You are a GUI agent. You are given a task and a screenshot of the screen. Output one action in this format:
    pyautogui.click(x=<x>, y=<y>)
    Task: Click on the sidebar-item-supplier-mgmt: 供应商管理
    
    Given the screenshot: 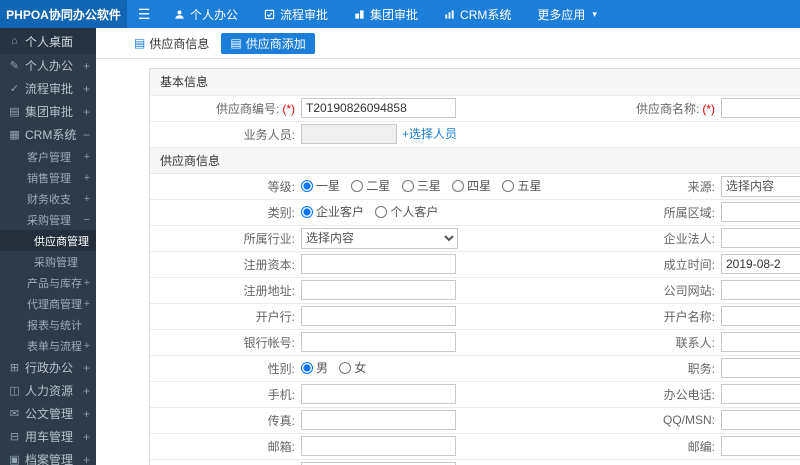 What is the action you would take?
    pyautogui.click(x=48, y=240)
    